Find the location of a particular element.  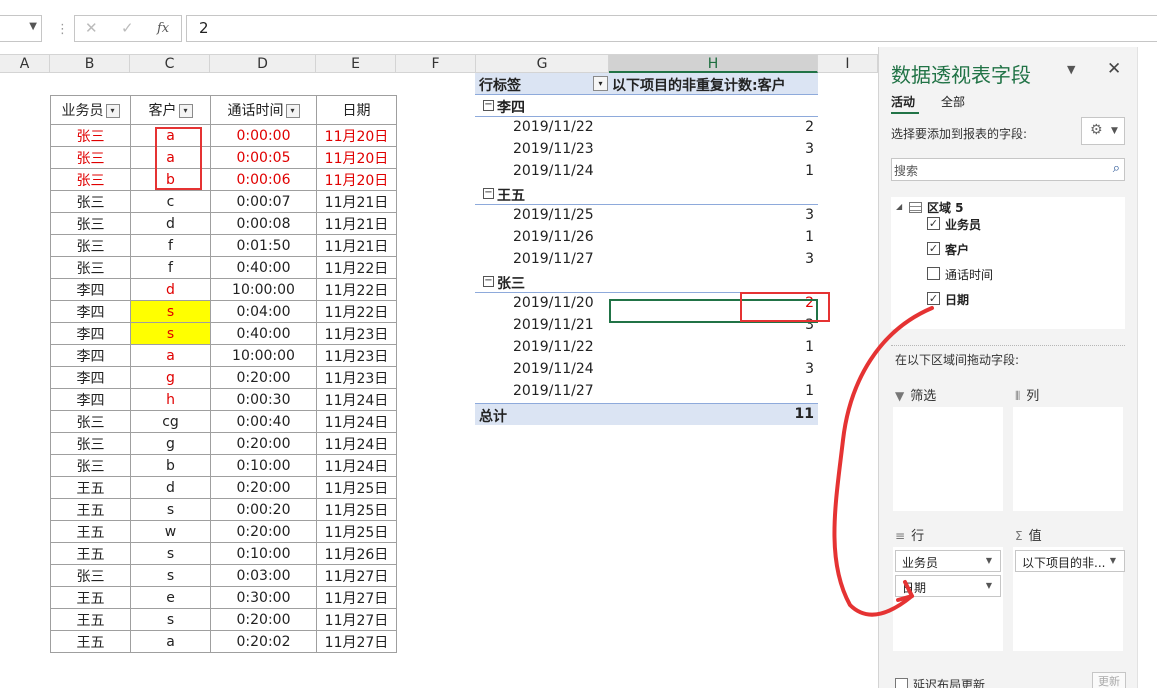

column-header-i: I is located at coordinates (848, 64).